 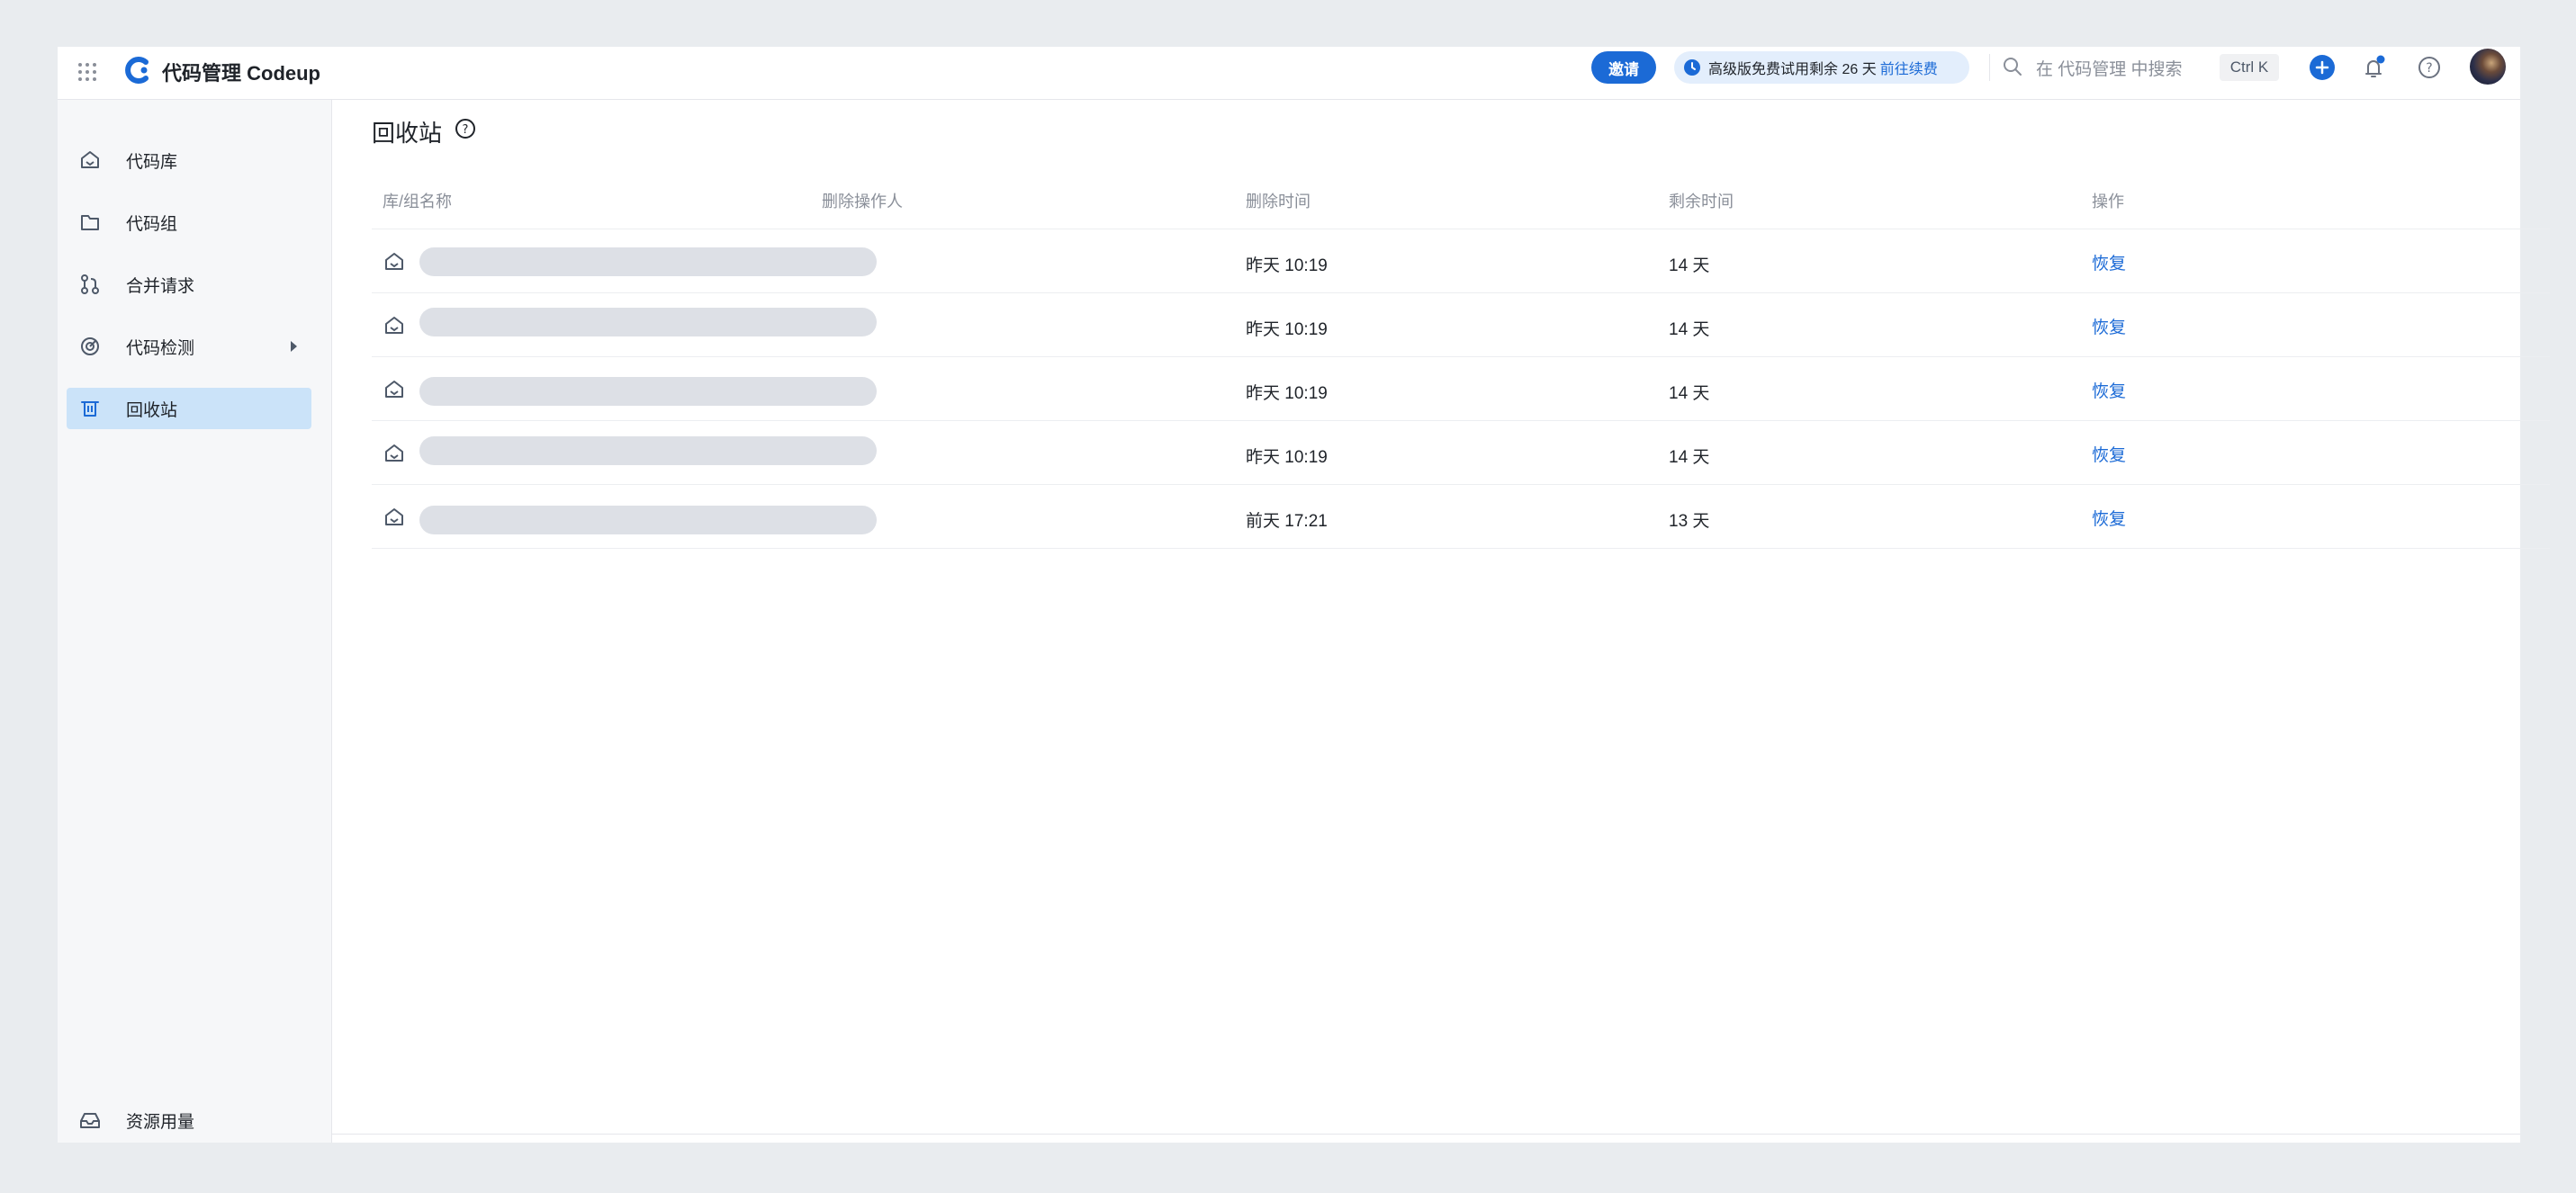 What do you see at coordinates (90, 284) in the screenshot?
I see `merge-request-icon` at bounding box center [90, 284].